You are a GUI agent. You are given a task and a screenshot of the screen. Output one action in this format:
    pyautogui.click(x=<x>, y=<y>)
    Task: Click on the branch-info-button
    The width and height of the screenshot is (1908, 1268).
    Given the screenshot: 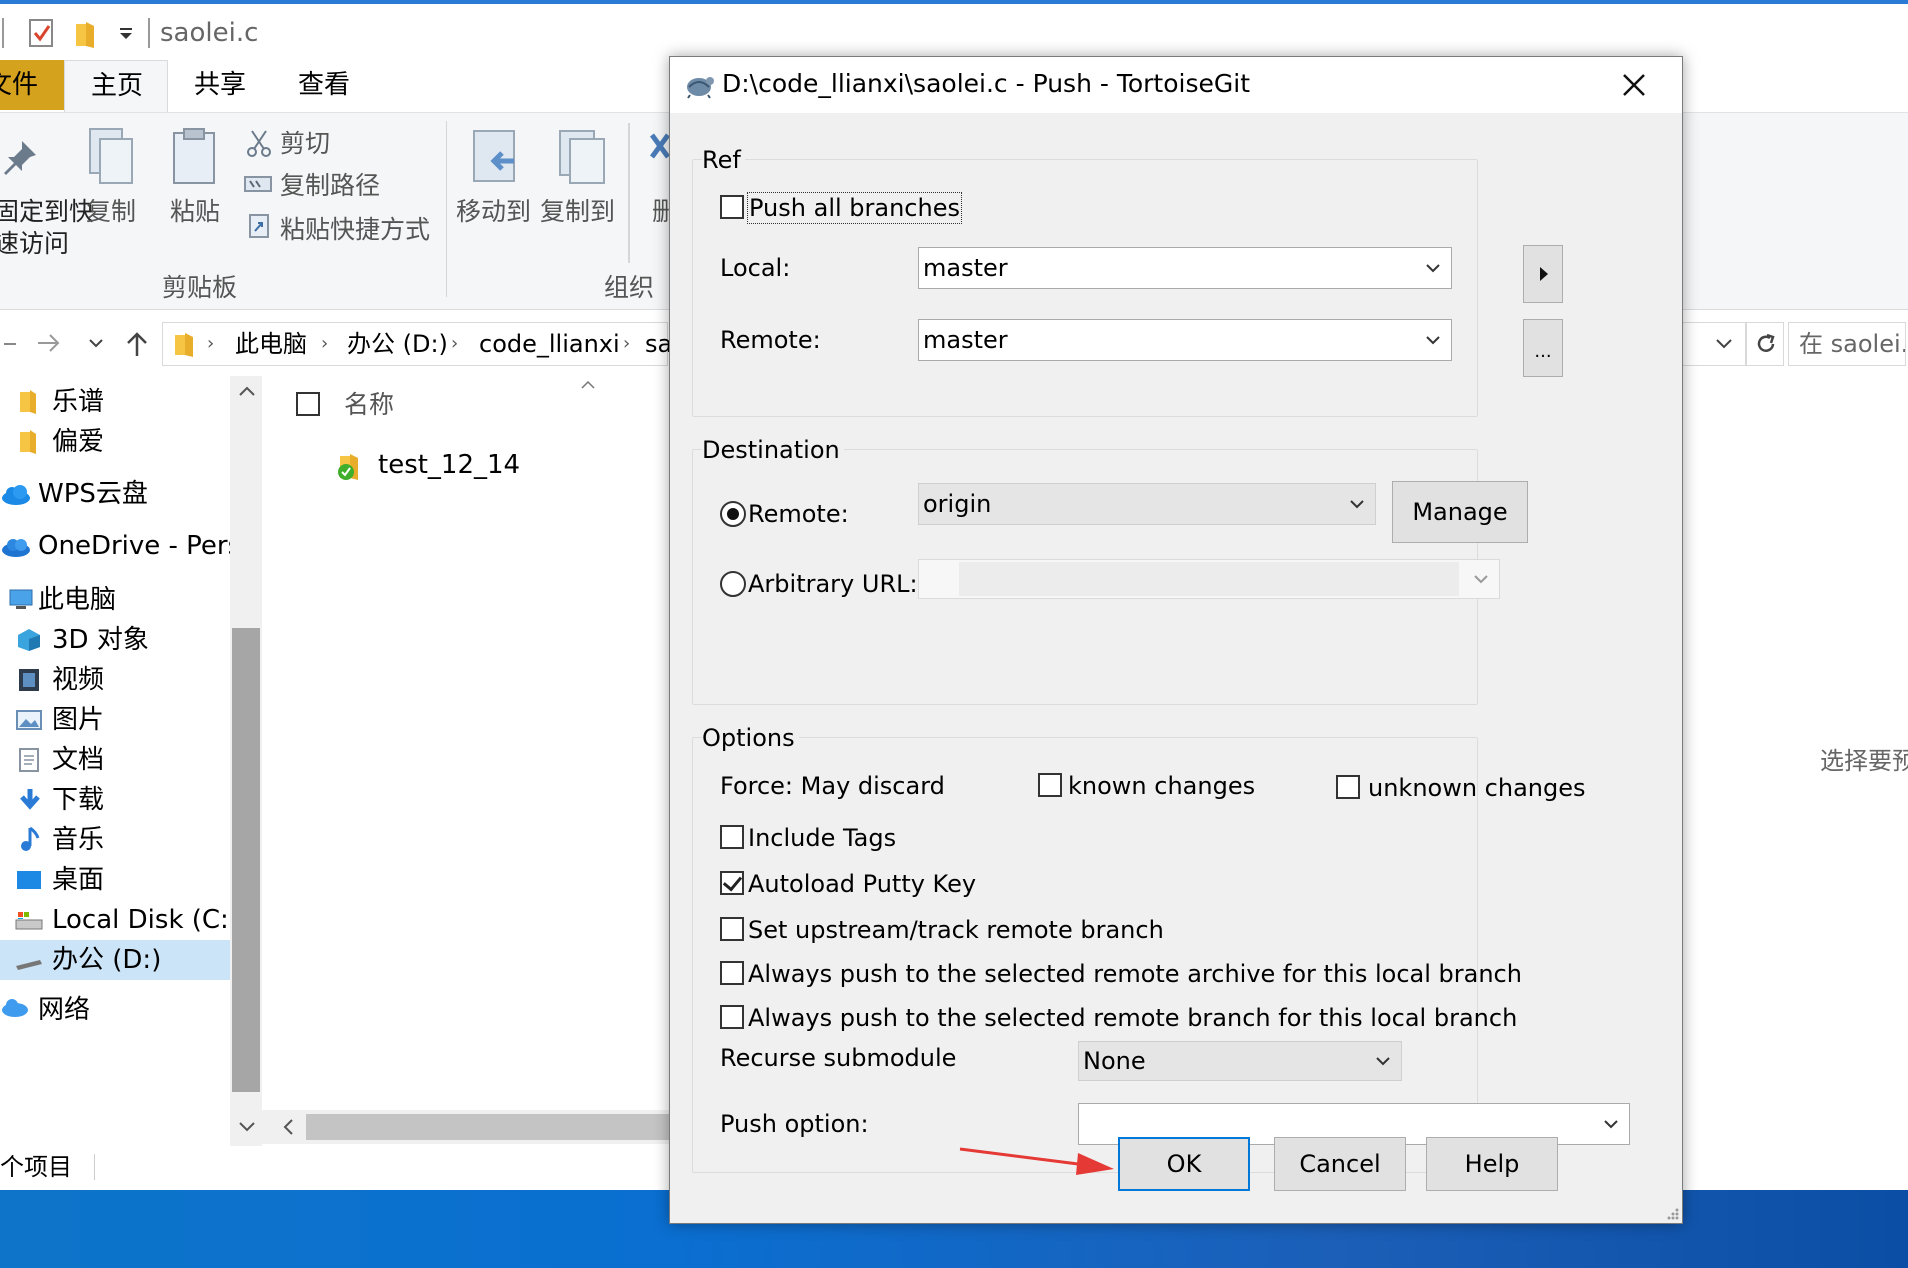 What is the action you would take?
    pyautogui.click(x=1543, y=274)
    